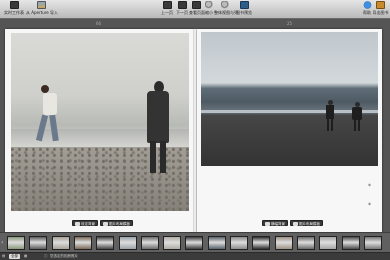  I want to click on export-label: 导出图书, so click(380, 12).